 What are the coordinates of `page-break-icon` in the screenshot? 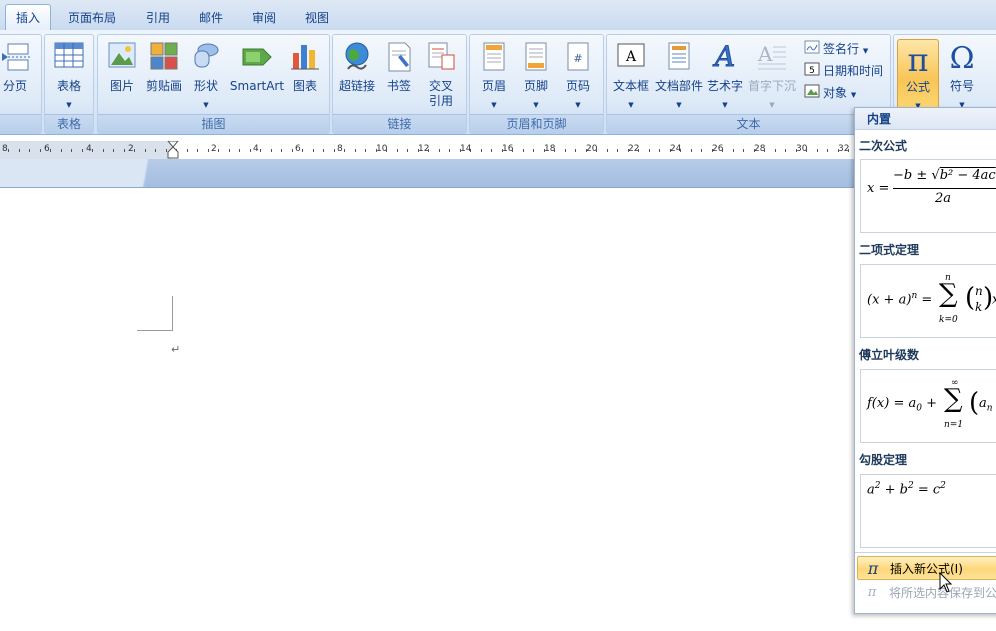 It's located at (15, 58).